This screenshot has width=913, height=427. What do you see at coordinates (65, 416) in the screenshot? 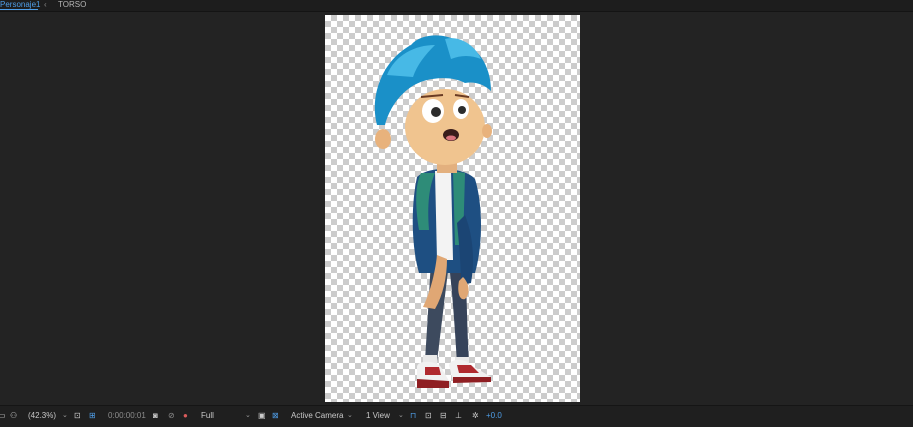
I see `zoom-dropdown-chevron-icon: ⌄` at bounding box center [65, 416].